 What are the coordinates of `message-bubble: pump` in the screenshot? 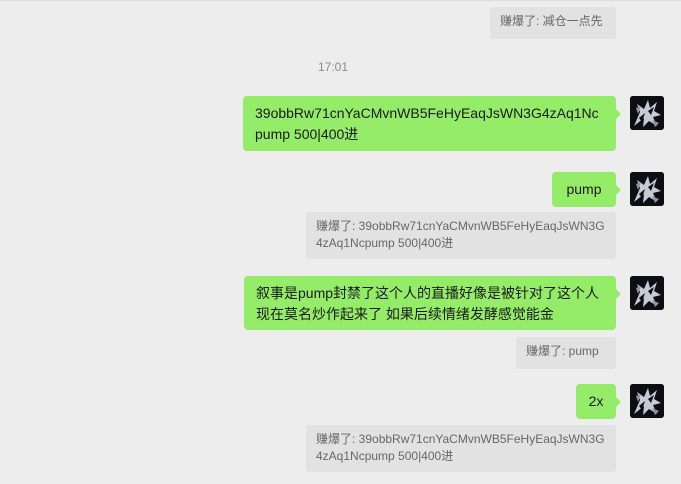 It's located at (586, 189).